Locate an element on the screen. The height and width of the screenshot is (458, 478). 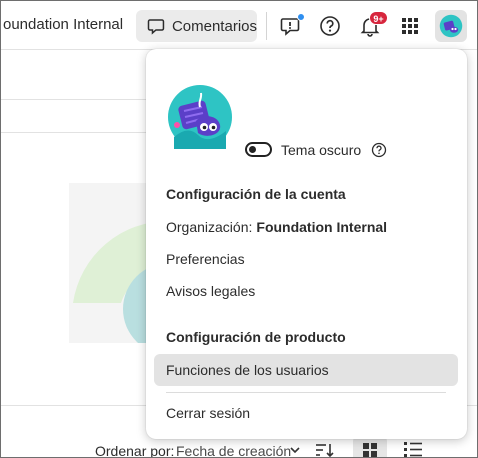
sign-out-item: Cerrar sesión is located at coordinates (306, 413).